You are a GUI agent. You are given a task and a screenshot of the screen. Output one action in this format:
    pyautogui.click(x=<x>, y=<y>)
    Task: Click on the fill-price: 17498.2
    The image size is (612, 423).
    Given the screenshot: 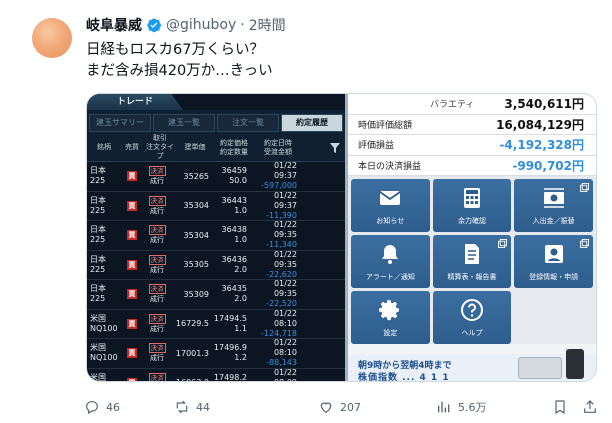 What is the action you would take?
    pyautogui.click(x=230, y=376)
    